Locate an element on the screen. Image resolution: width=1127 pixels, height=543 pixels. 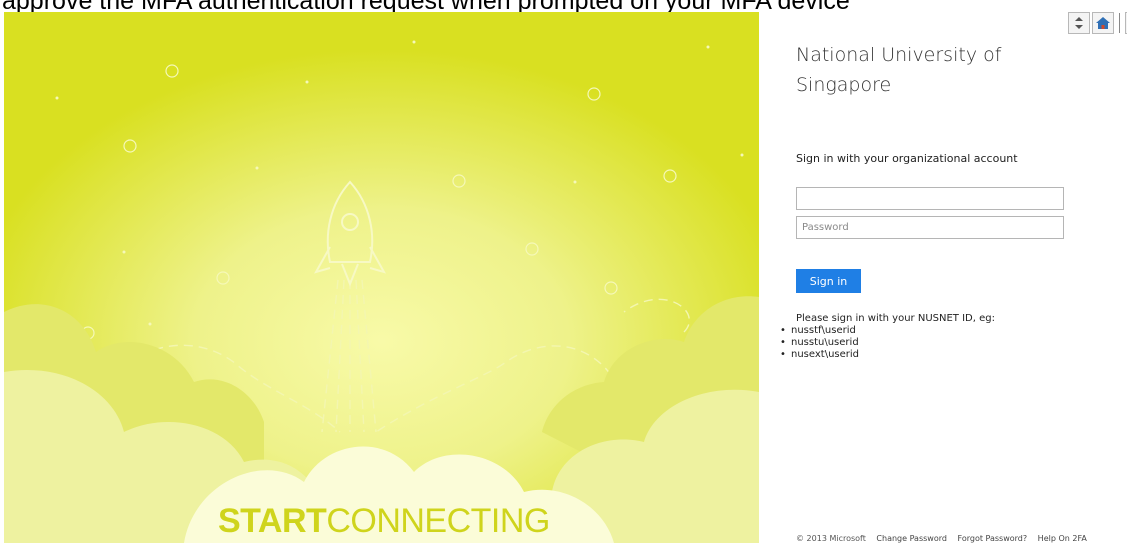
browser-toolbar is located at coordinates (1097, 23).